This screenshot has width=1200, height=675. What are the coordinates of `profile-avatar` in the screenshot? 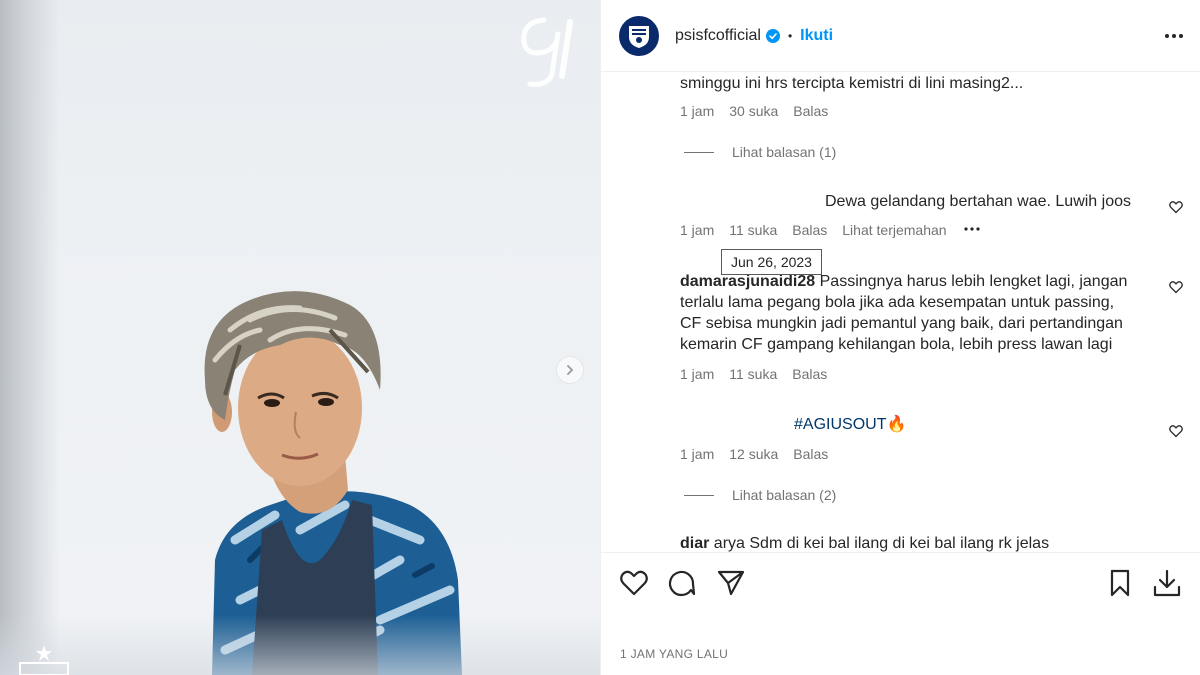 It's located at (639, 35).